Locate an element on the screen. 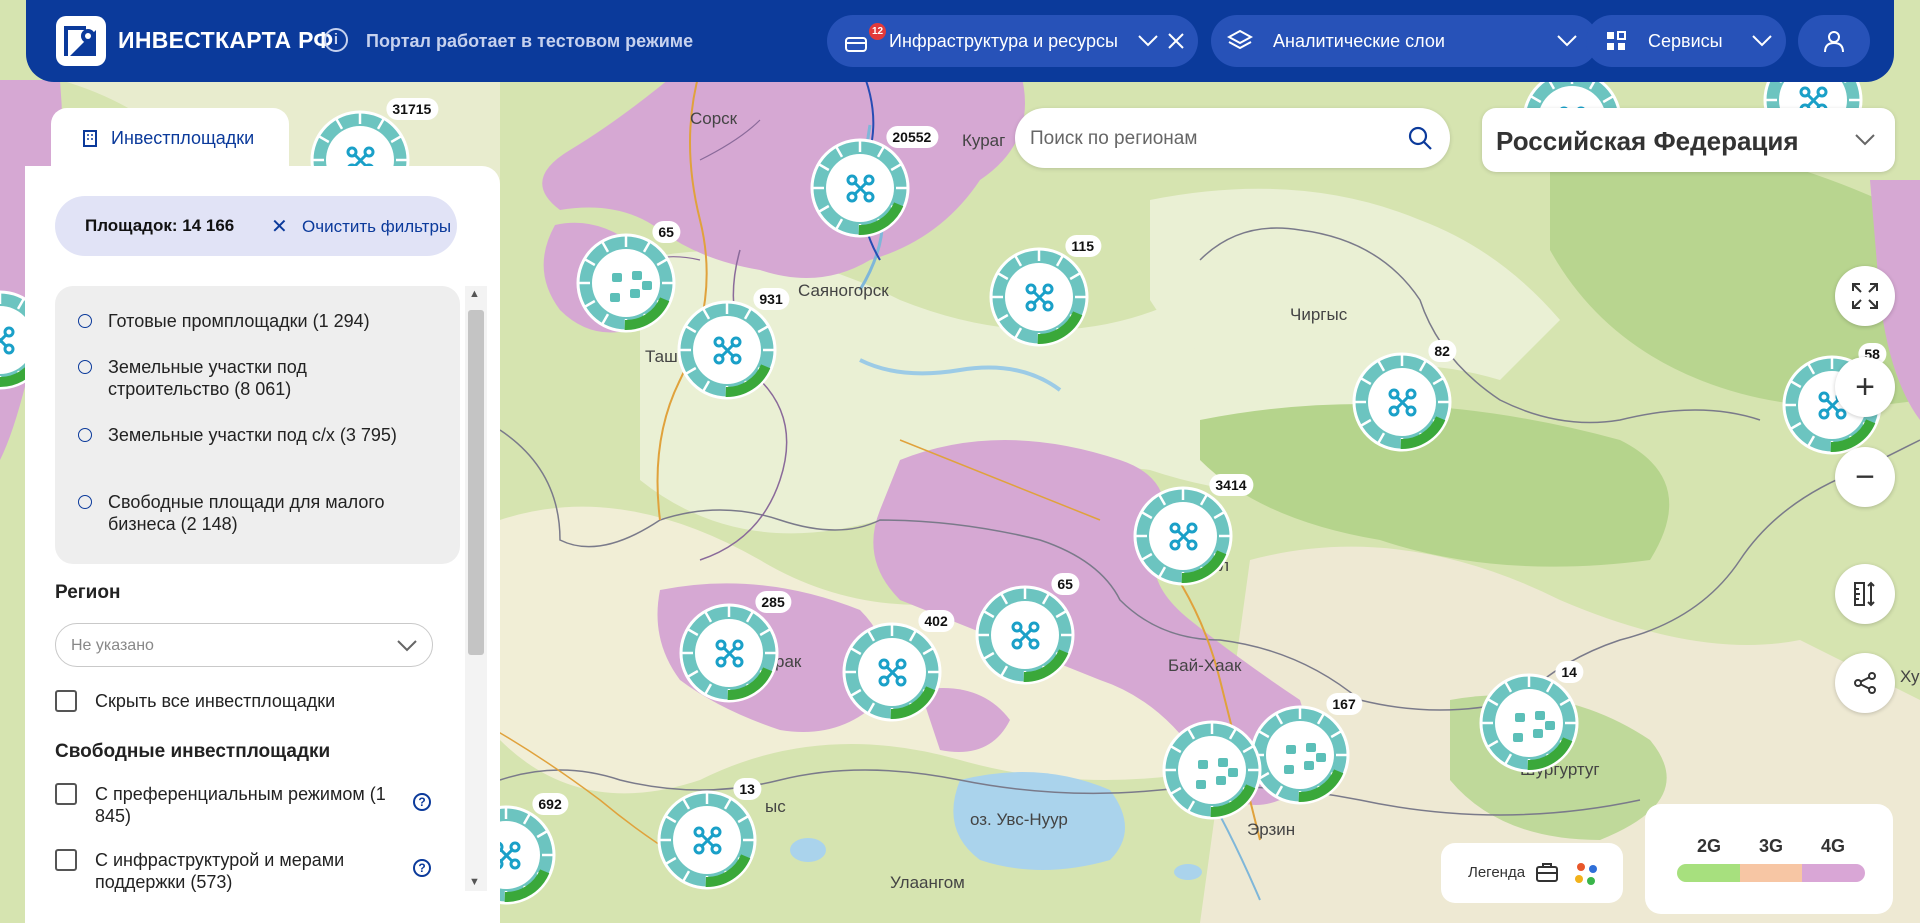  share-button is located at coordinates (1865, 683).